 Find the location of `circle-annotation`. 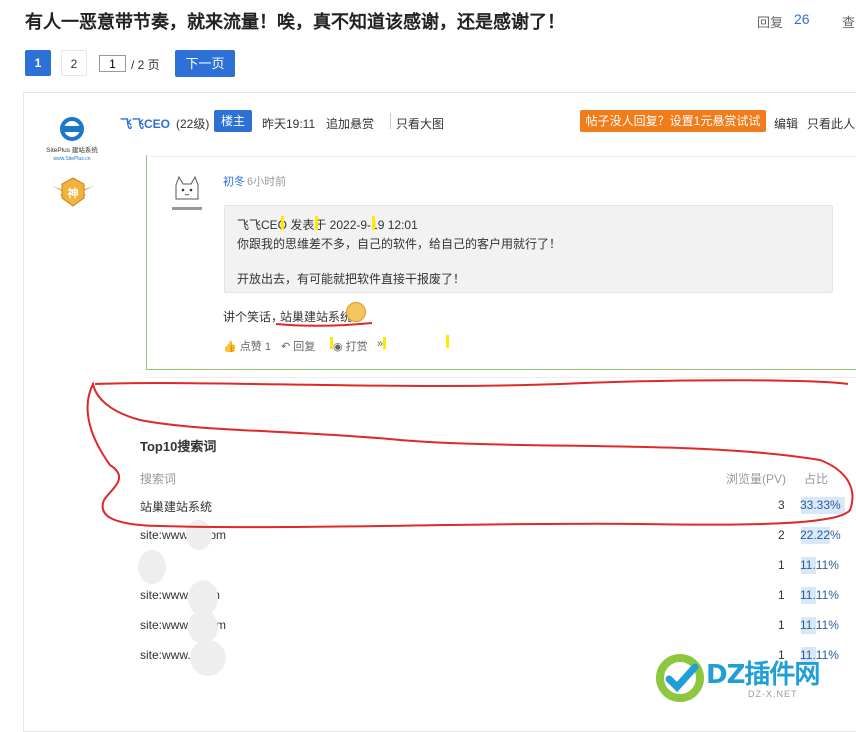

circle-annotation is located at coordinates (471, 383).